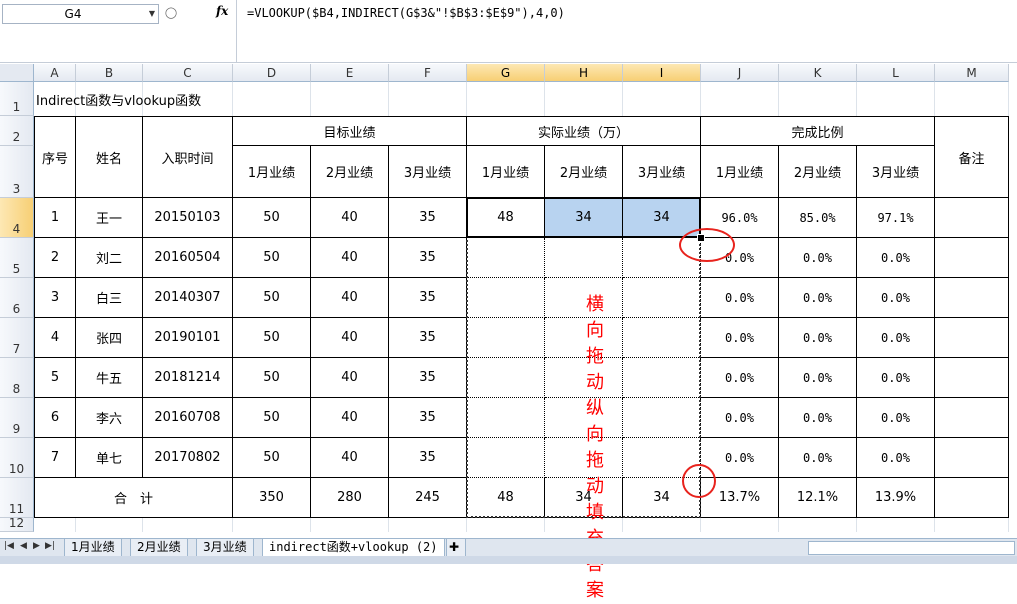 Image resolution: width=1017 pixels, height=604 pixels. What do you see at coordinates (188, 458) in the screenshot?
I see `table-cell: 20170802` at bounding box center [188, 458].